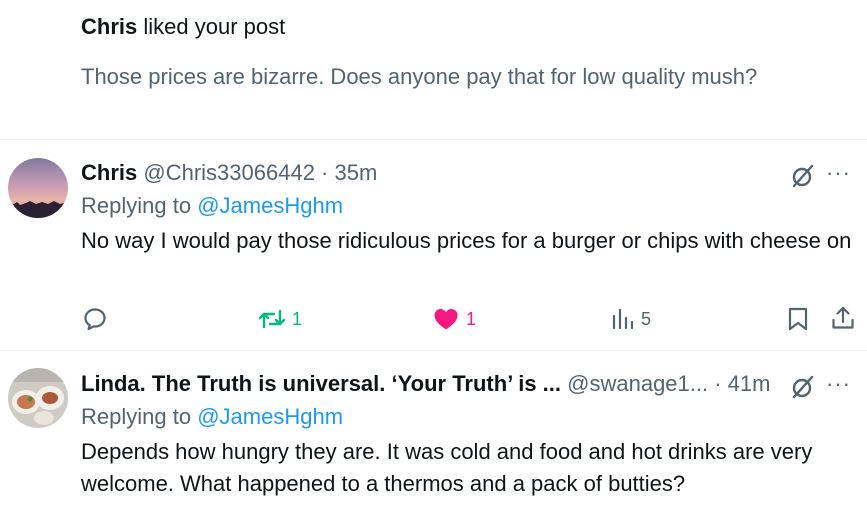  Describe the element at coordinates (471, 318) in the screenshot. I see `like-count: 1` at that location.